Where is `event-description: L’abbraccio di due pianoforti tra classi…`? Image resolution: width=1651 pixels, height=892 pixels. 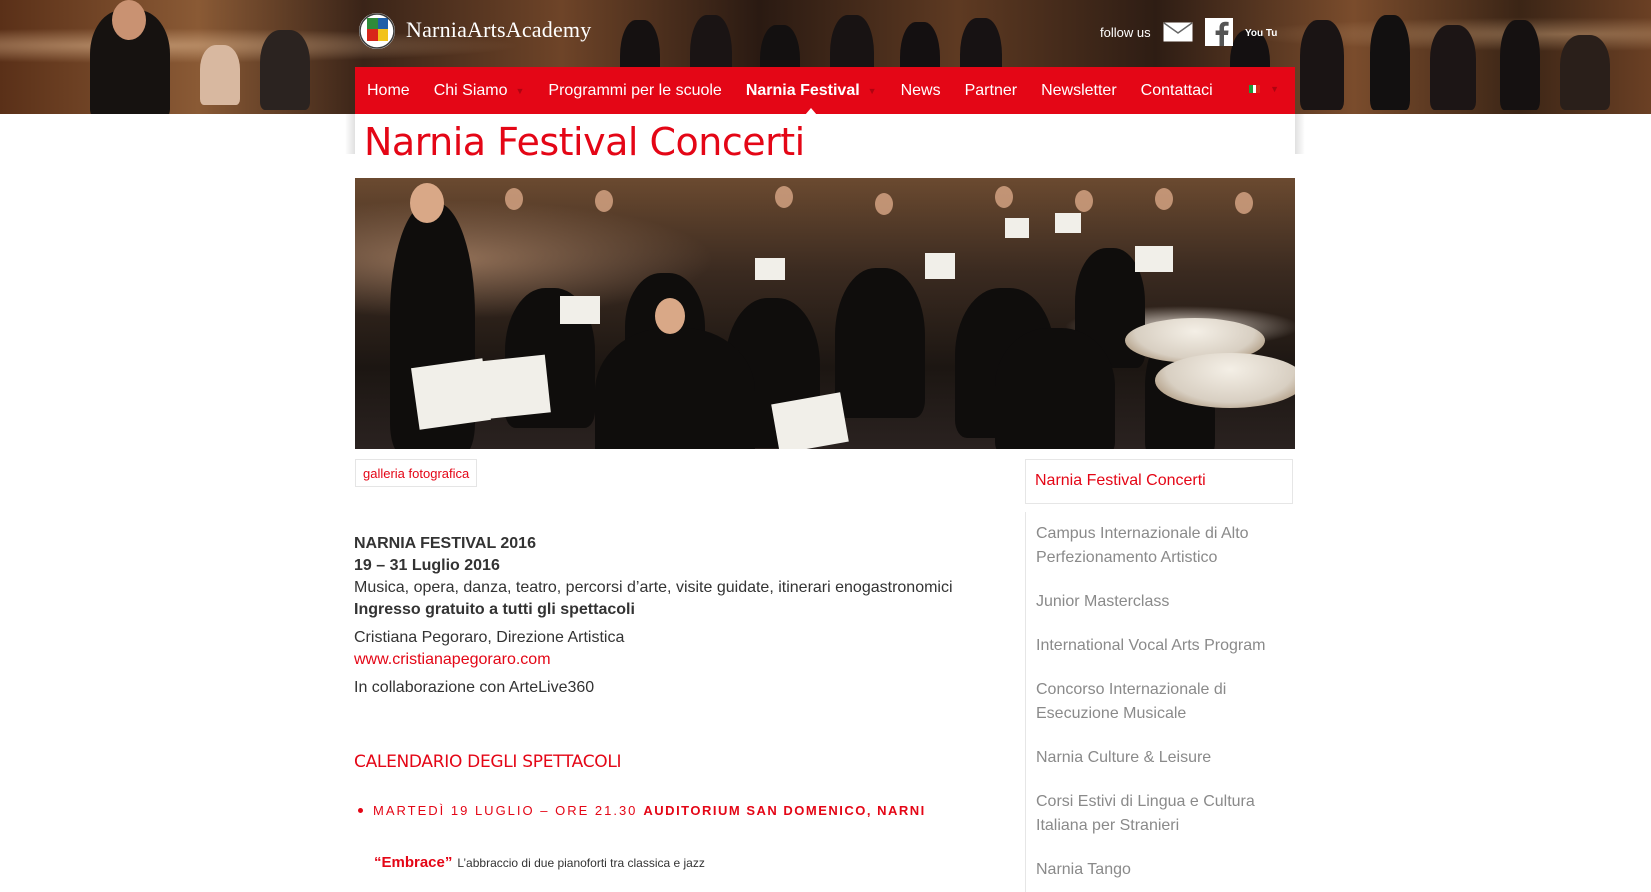
event-description: L’abbraccio di due pianoforti tra classi… is located at coordinates (581, 863).